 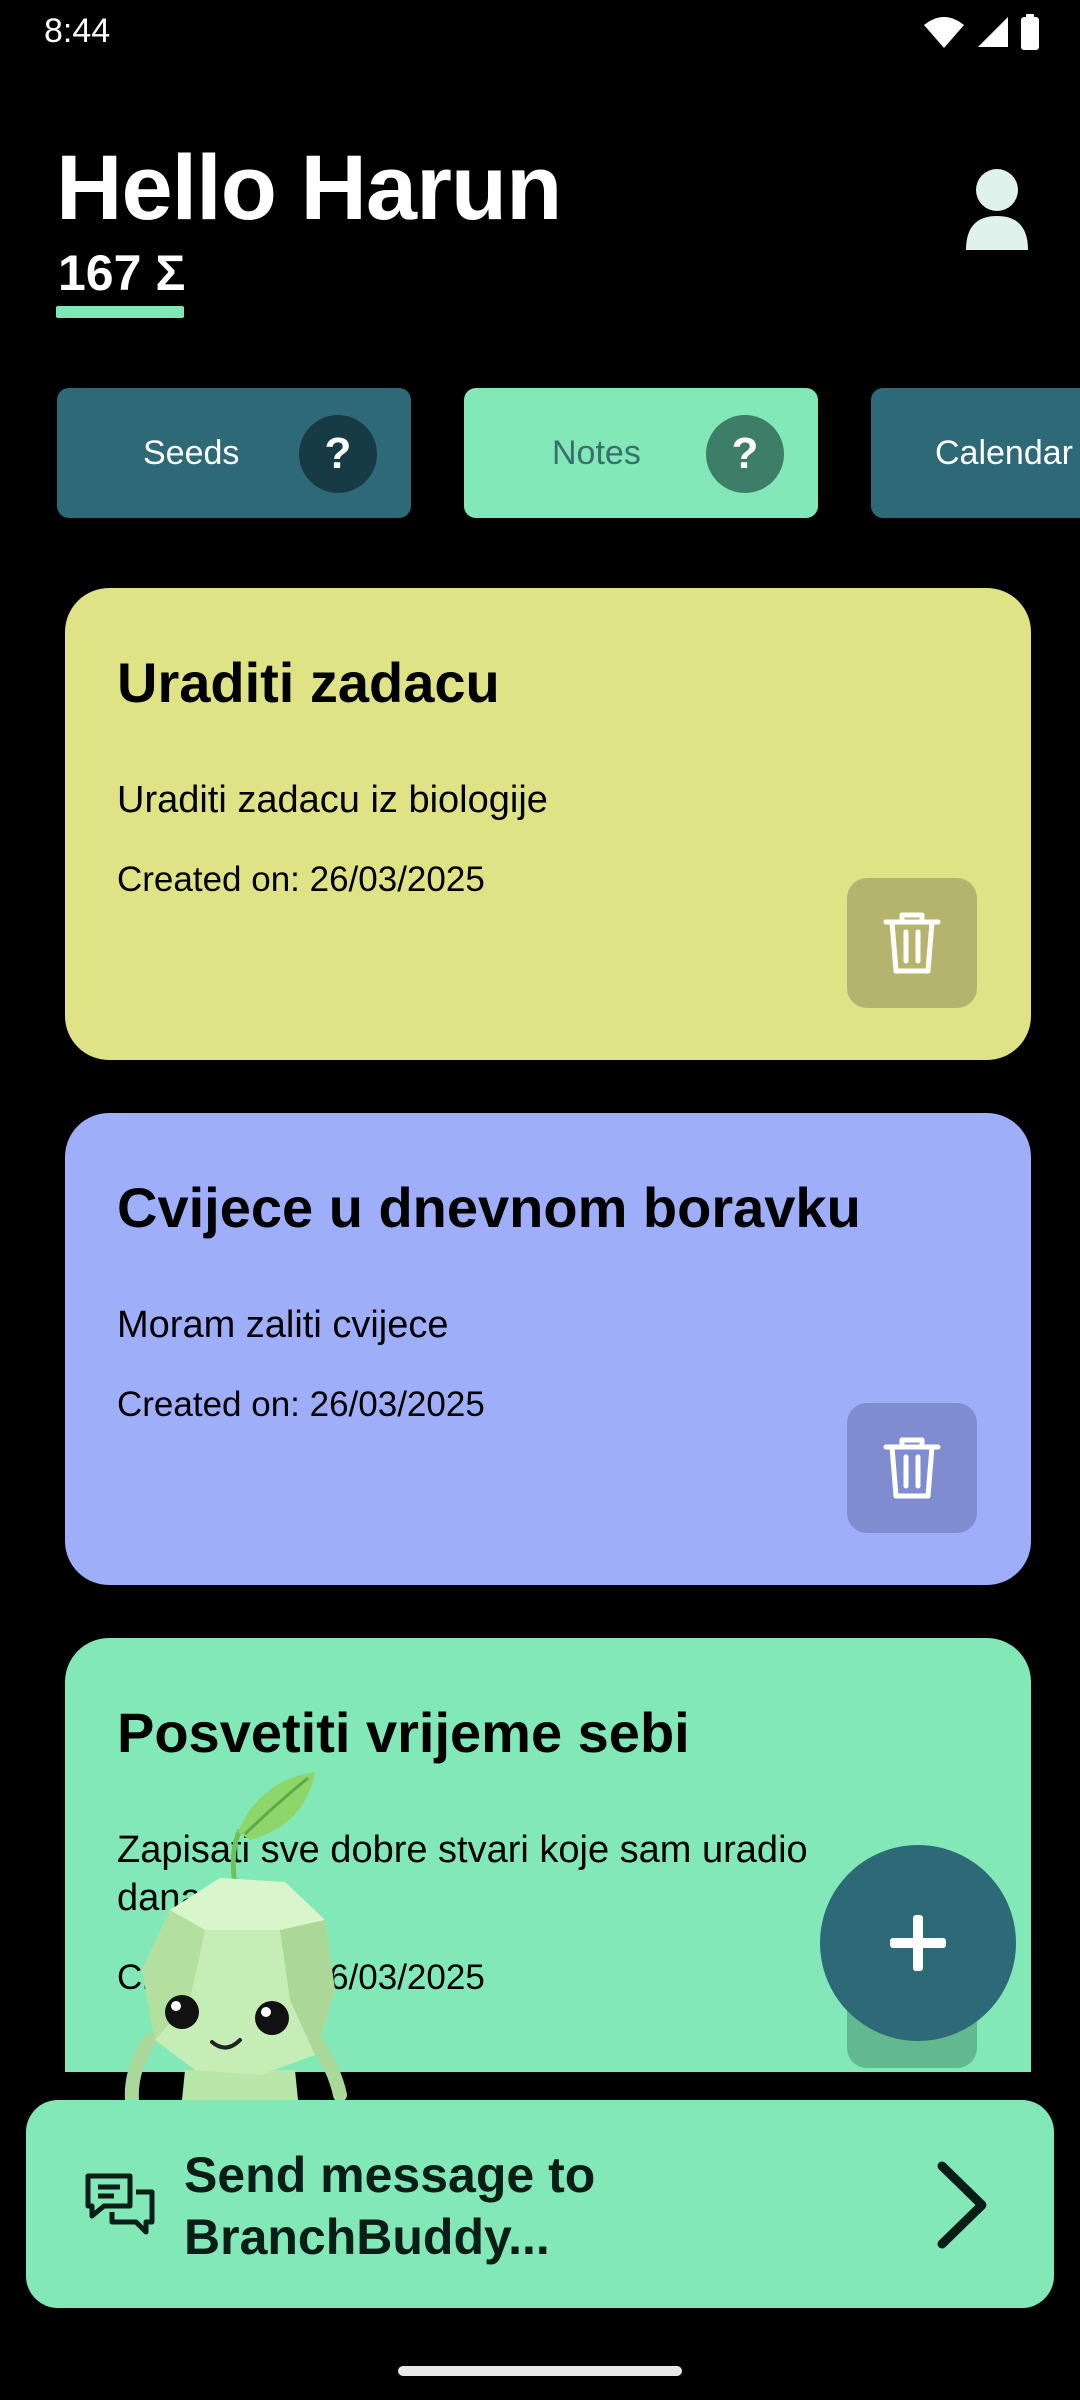 What do you see at coordinates (489, 1207) in the screenshot?
I see `note-title: Cvijece u dnevnom boravku` at bounding box center [489, 1207].